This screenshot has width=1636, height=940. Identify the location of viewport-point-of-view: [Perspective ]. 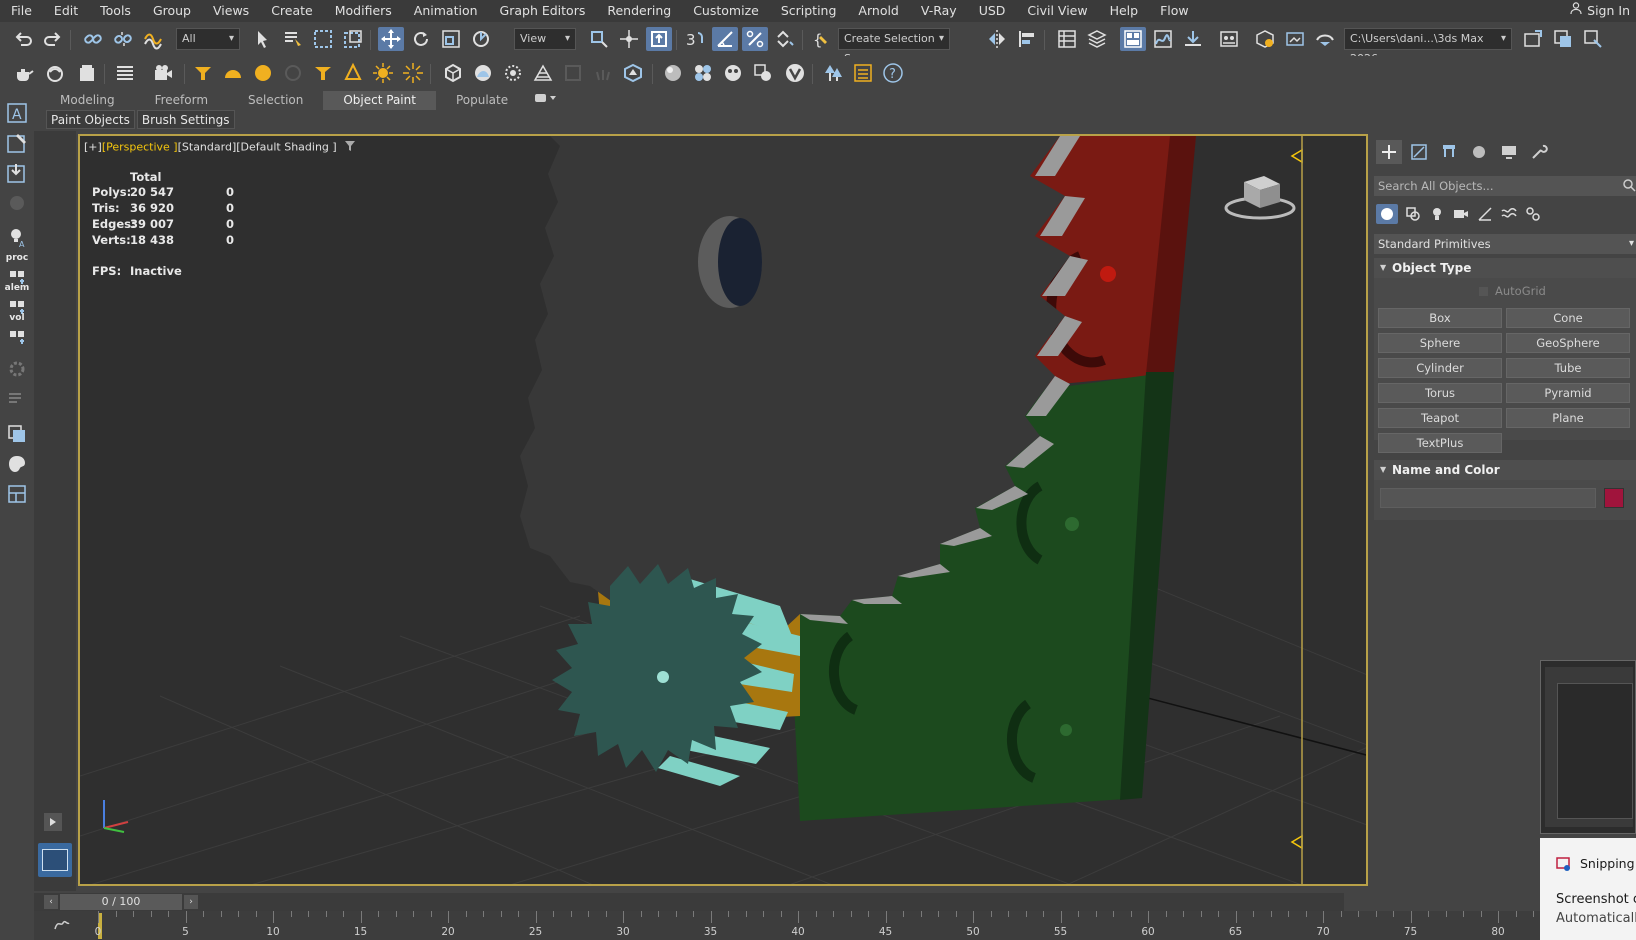
(140, 147).